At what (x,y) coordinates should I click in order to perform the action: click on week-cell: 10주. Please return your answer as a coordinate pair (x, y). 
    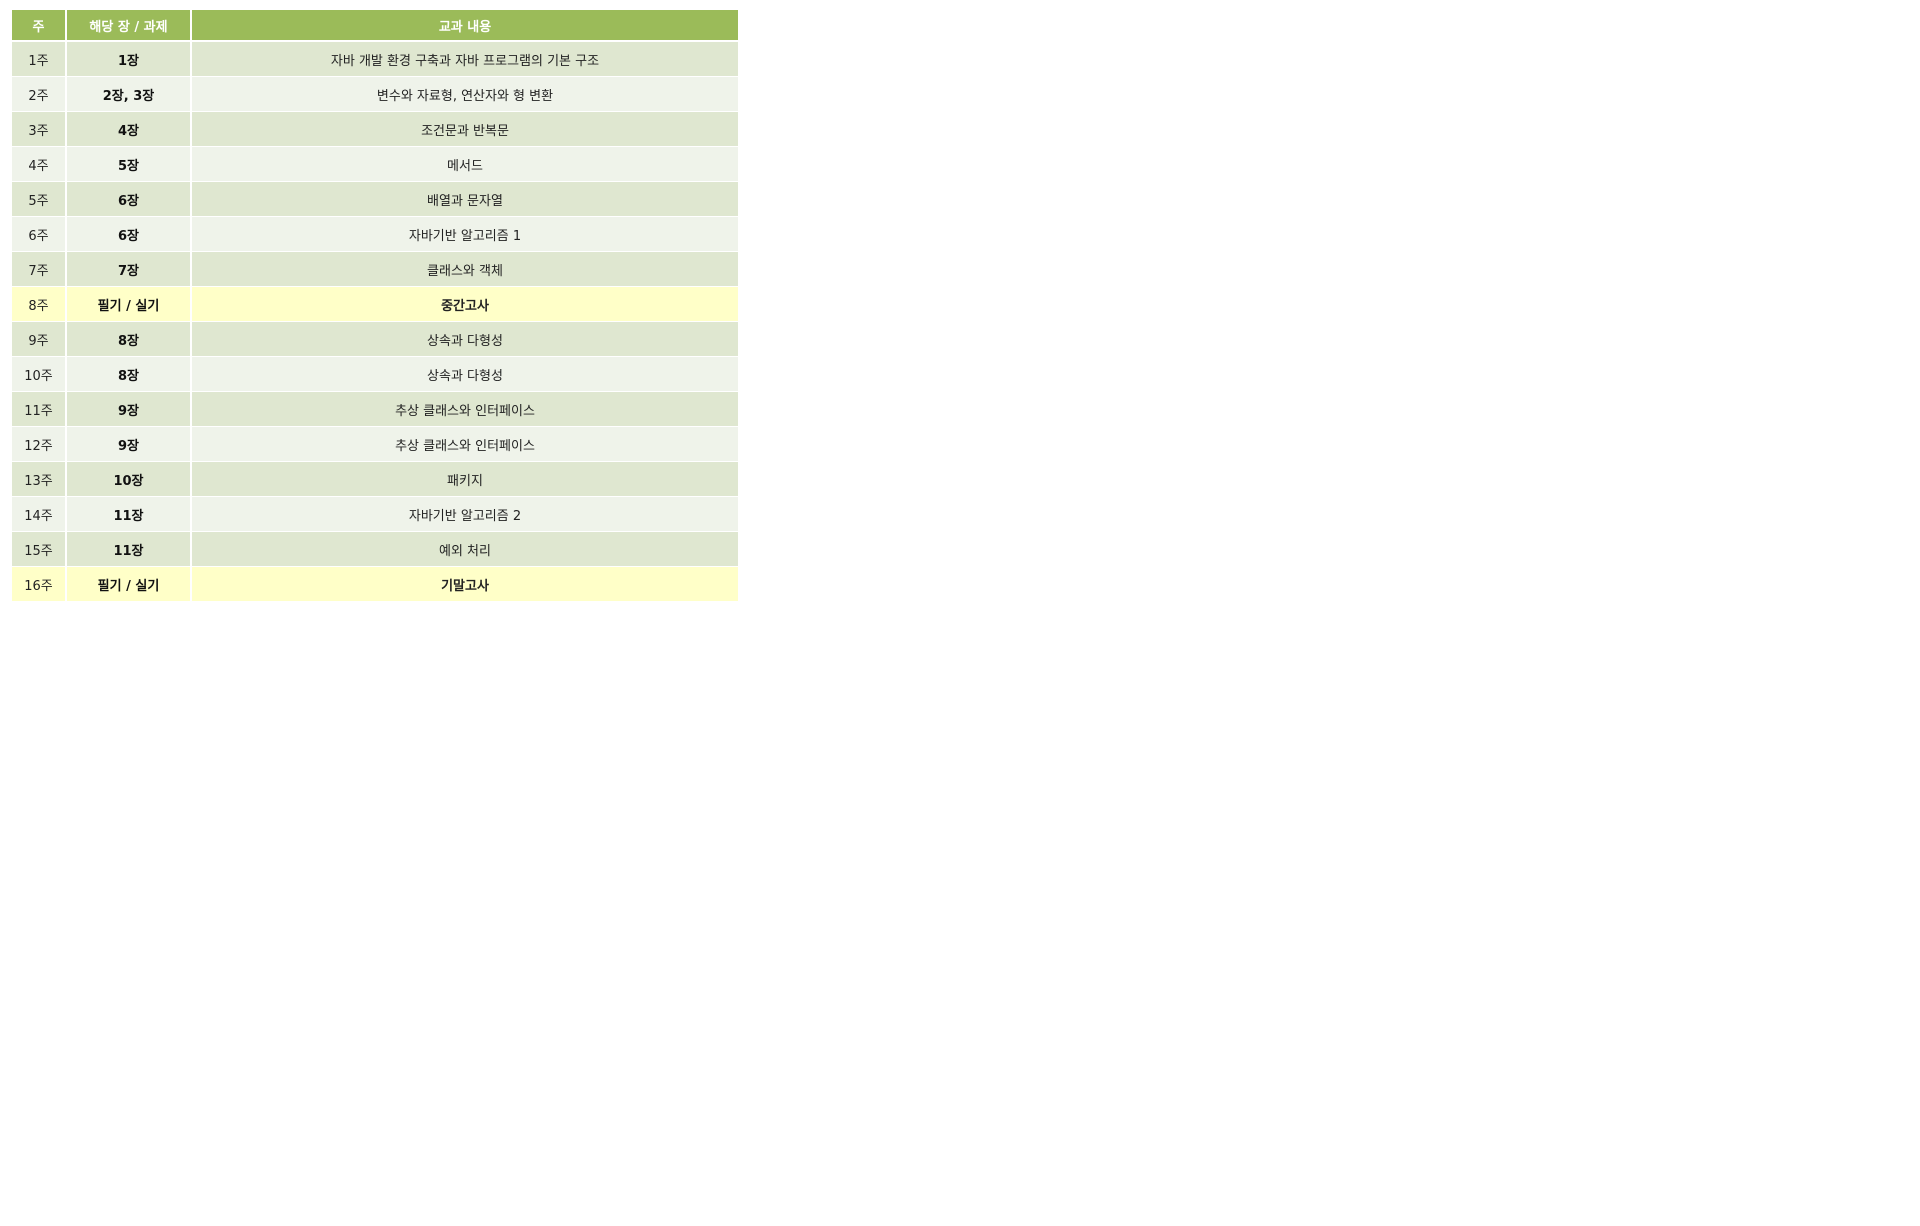
    Looking at the image, I should click on (38, 374).